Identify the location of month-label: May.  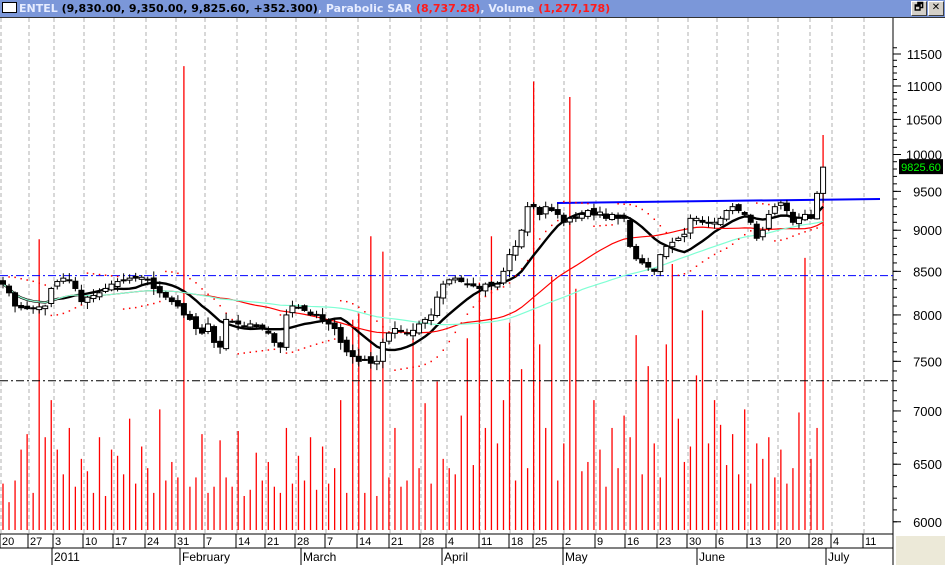
(576, 557).